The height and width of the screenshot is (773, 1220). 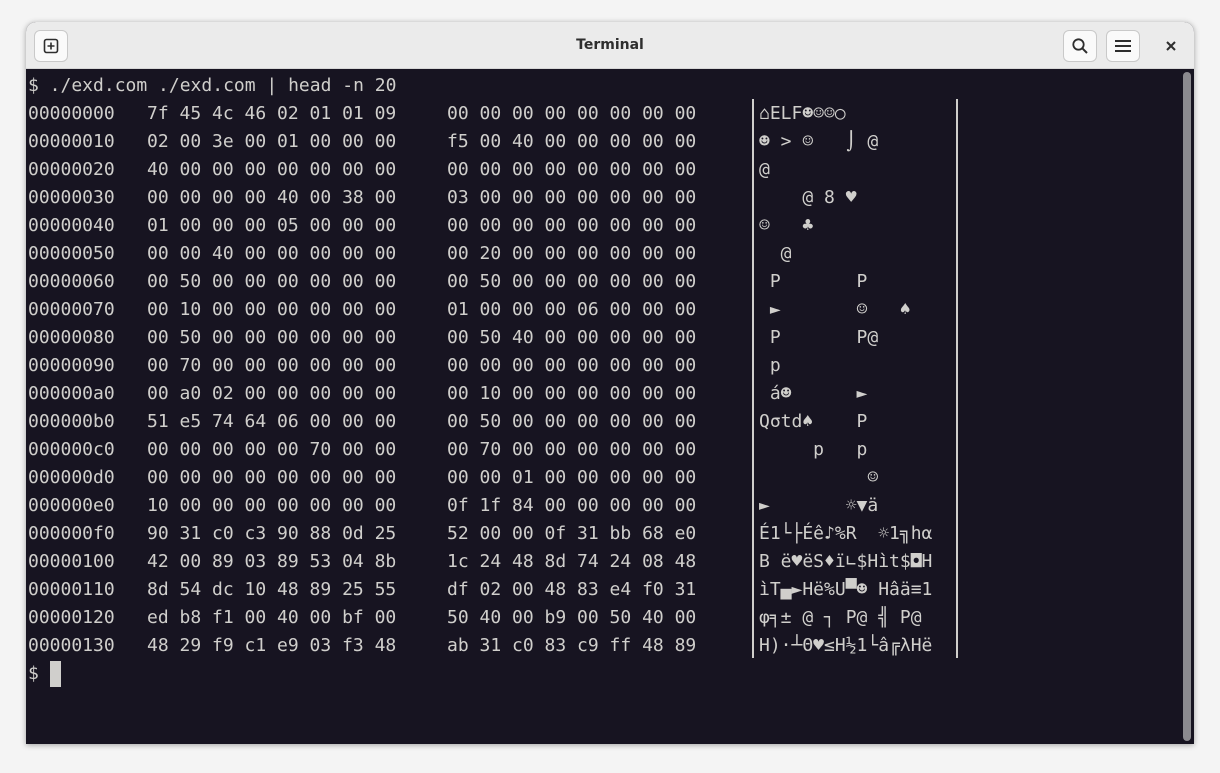 I want to click on row-offset: 00000100, so click(x=71, y=561).